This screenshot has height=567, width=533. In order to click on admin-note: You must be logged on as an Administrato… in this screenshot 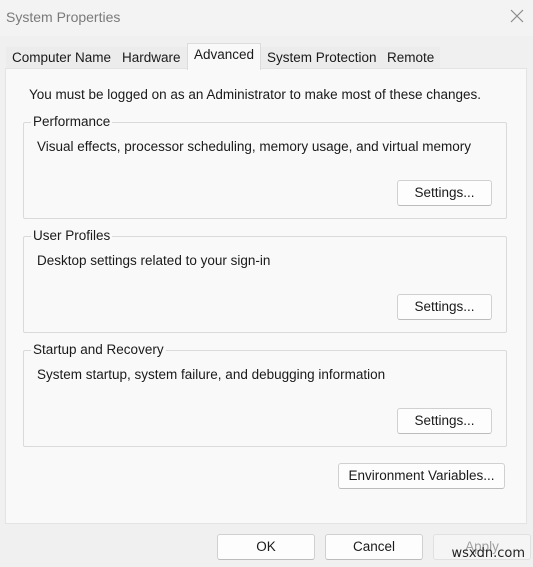, I will do `click(255, 94)`.